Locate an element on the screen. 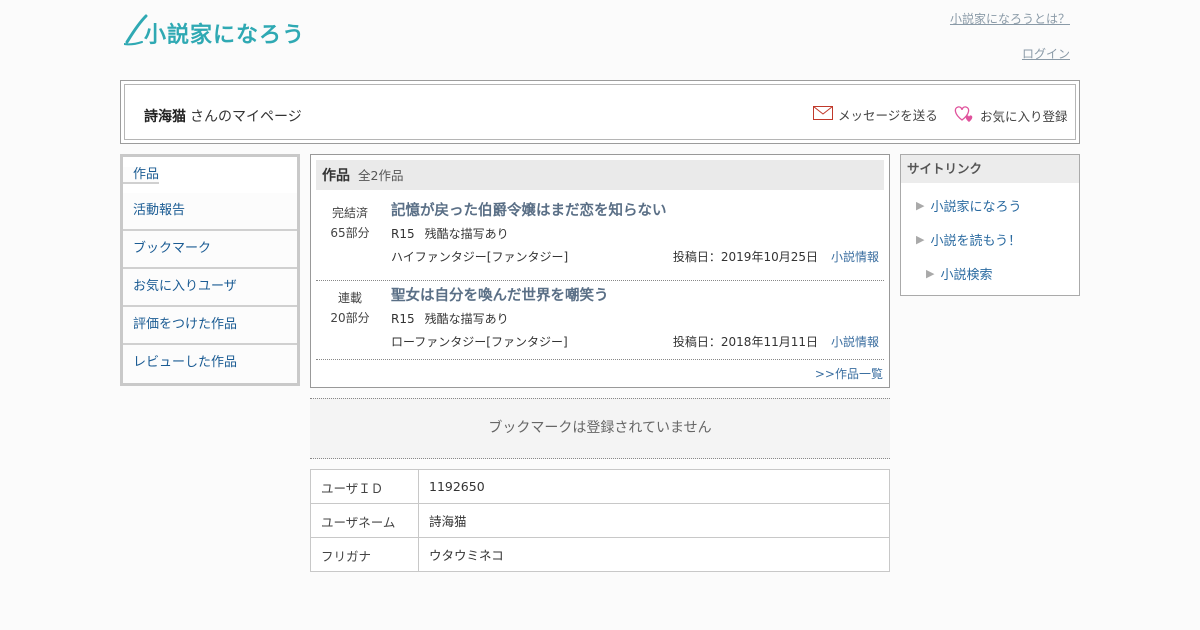 The image size is (1200, 630). menu-item-bookmark: ブックマーク is located at coordinates (210, 250).